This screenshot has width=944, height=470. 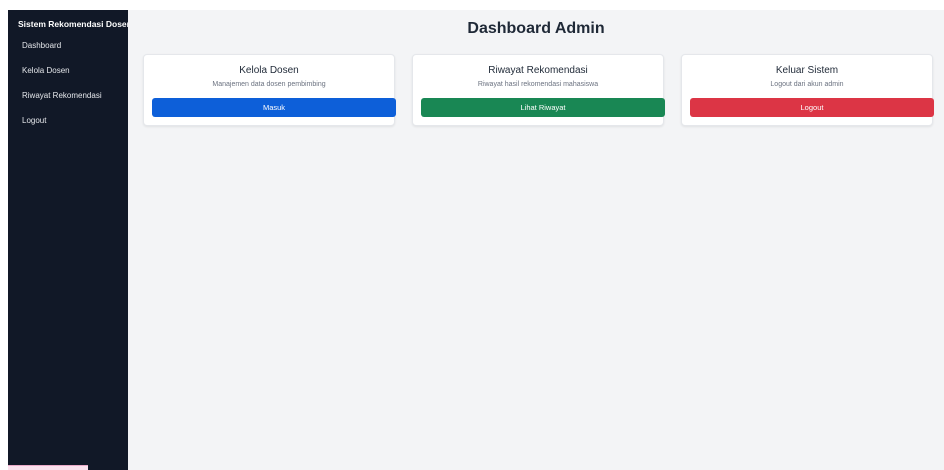 What do you see at coordinates (538, 70) in the screenshot?
I see `card-title: Riwayat Rekomendasi` at bounding box center [538, 70].